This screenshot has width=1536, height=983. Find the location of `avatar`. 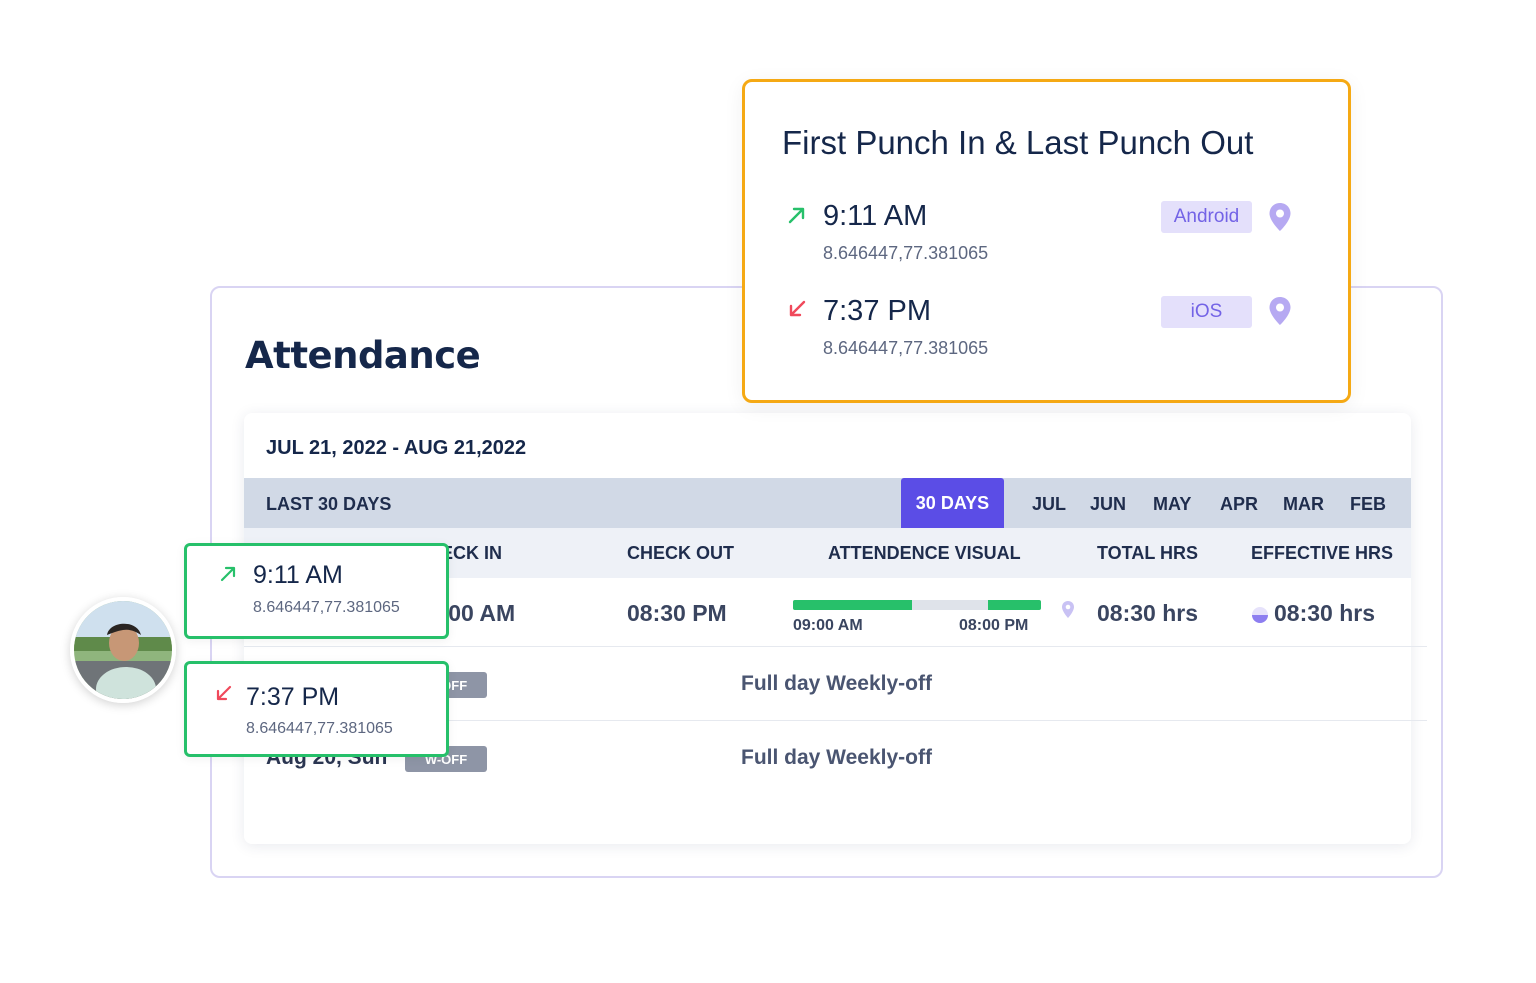

avatar is located at coordinates (123, 650).